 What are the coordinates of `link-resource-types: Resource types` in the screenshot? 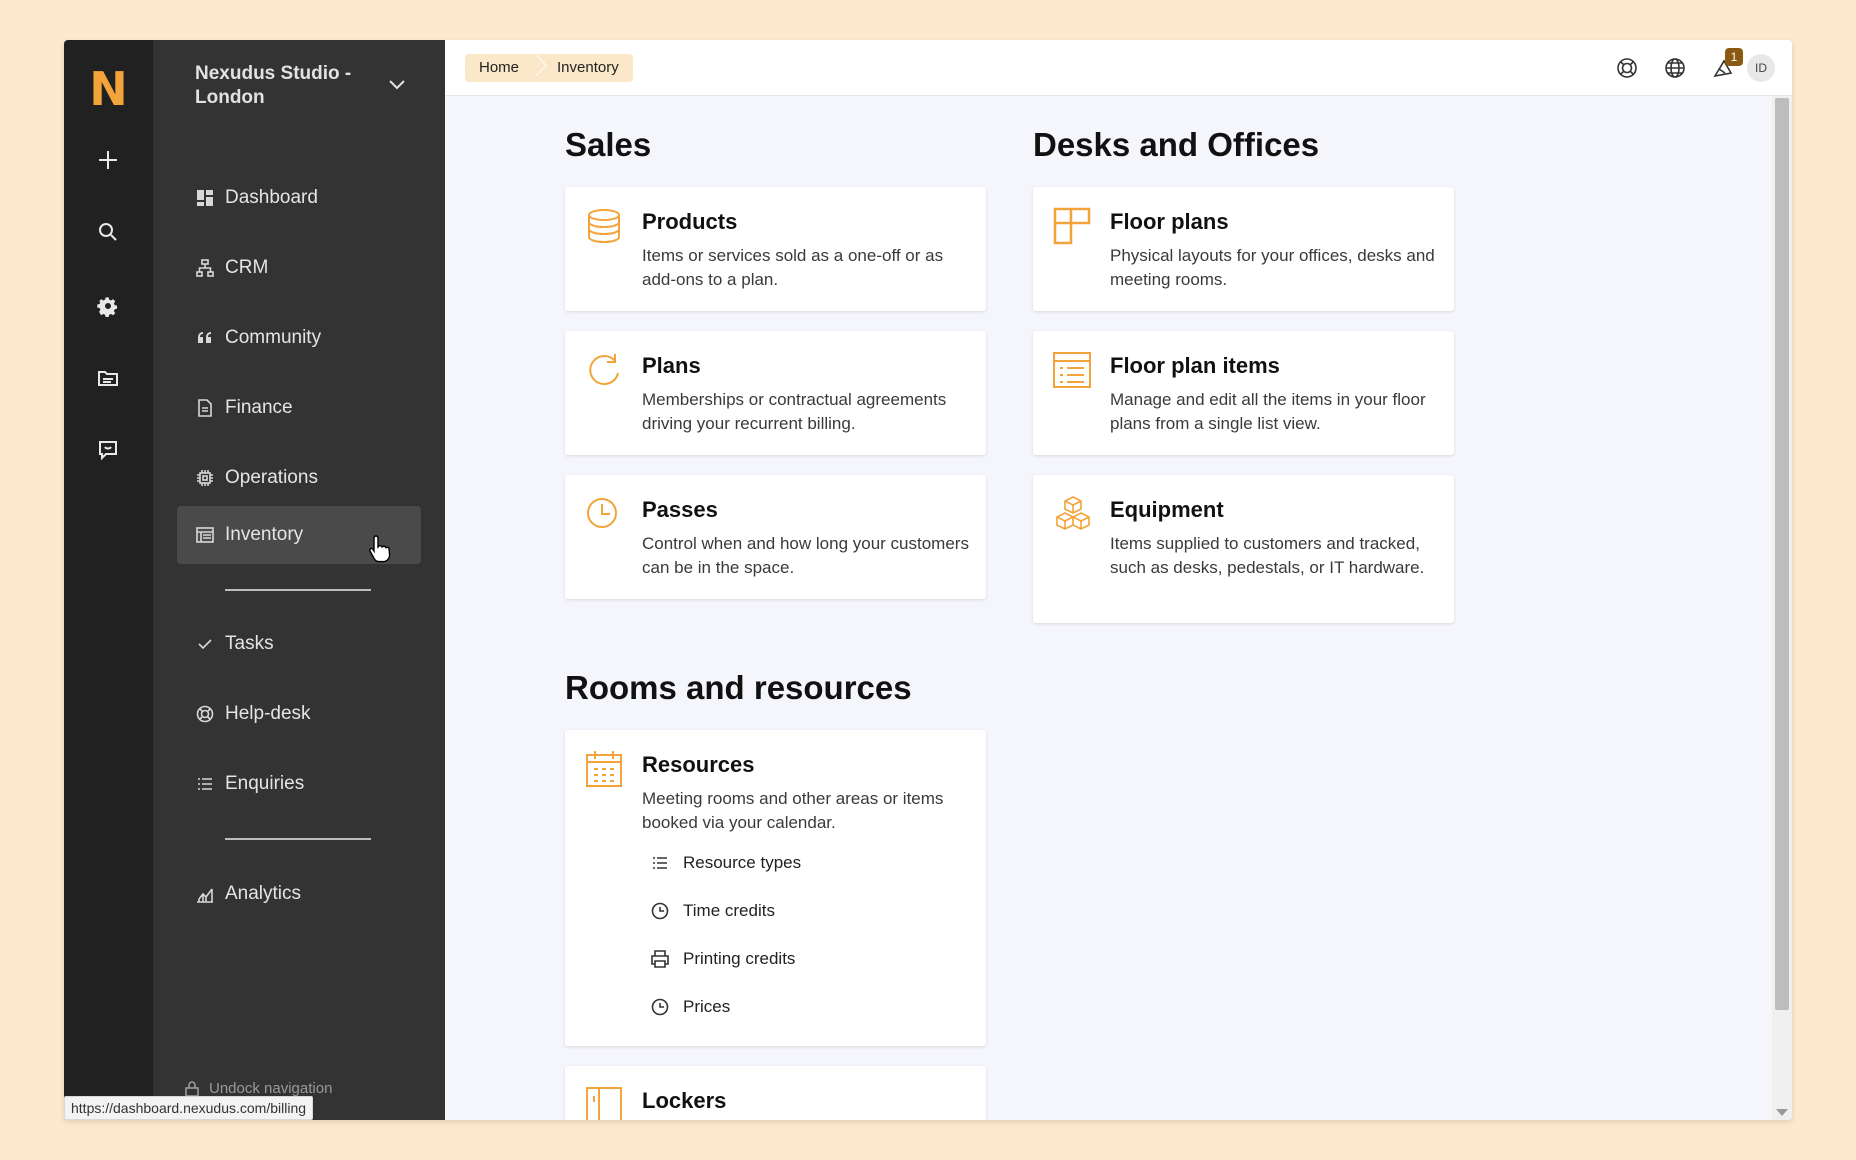 It's located at (726, 863).